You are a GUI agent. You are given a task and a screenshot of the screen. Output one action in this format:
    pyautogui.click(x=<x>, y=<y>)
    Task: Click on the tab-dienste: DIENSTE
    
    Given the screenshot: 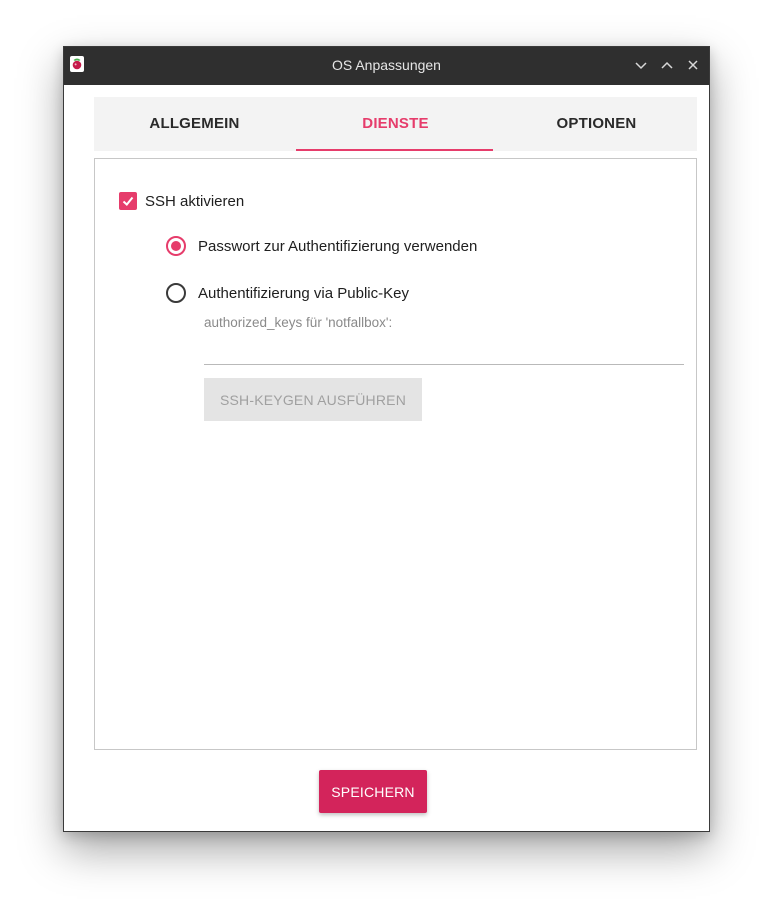 What is the action you would take?
    pyautogui.click(x=395, y=124)
    